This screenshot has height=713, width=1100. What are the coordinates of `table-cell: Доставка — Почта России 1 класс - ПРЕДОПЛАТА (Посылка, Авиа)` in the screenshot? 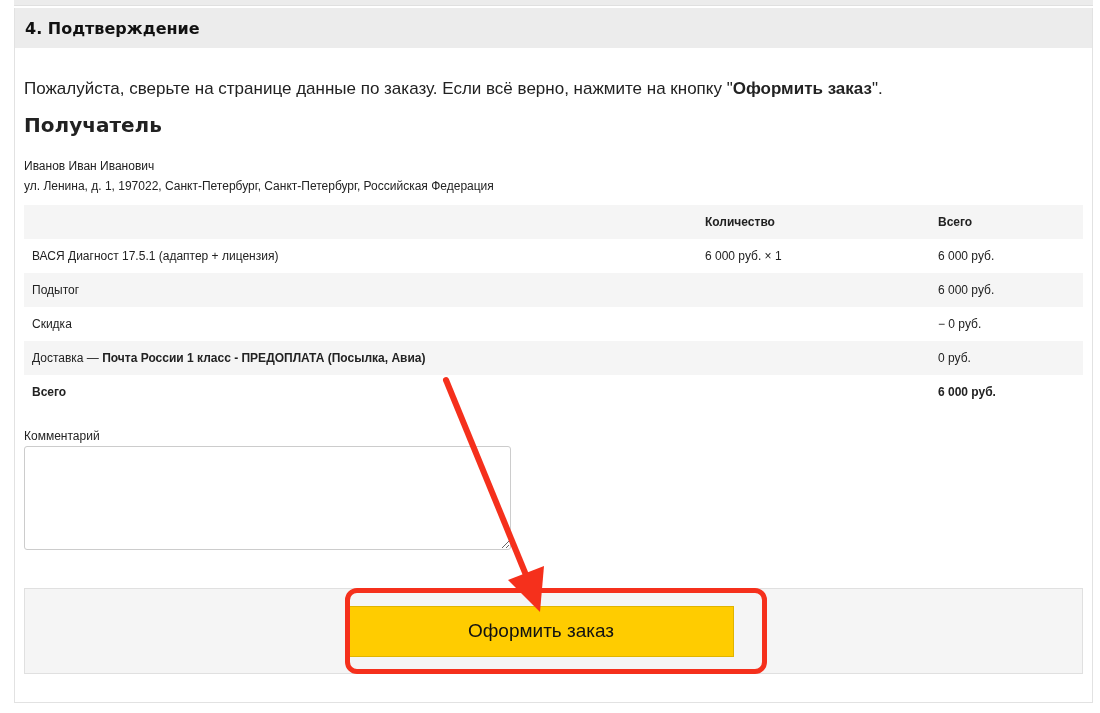 It's located at (360, 358).